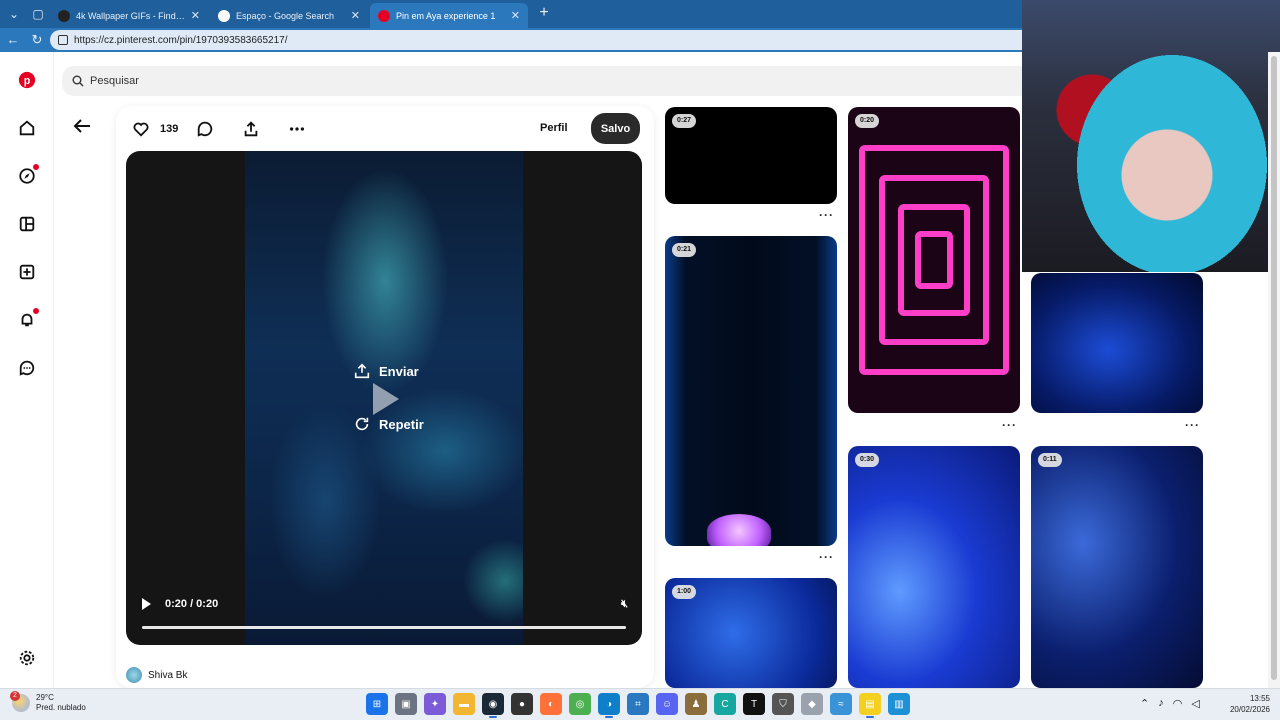  What do you see at coordinates (624, 604) in the screenshot?
I see `mute-icon: 🔇︎` at bounding box center [624, 604].